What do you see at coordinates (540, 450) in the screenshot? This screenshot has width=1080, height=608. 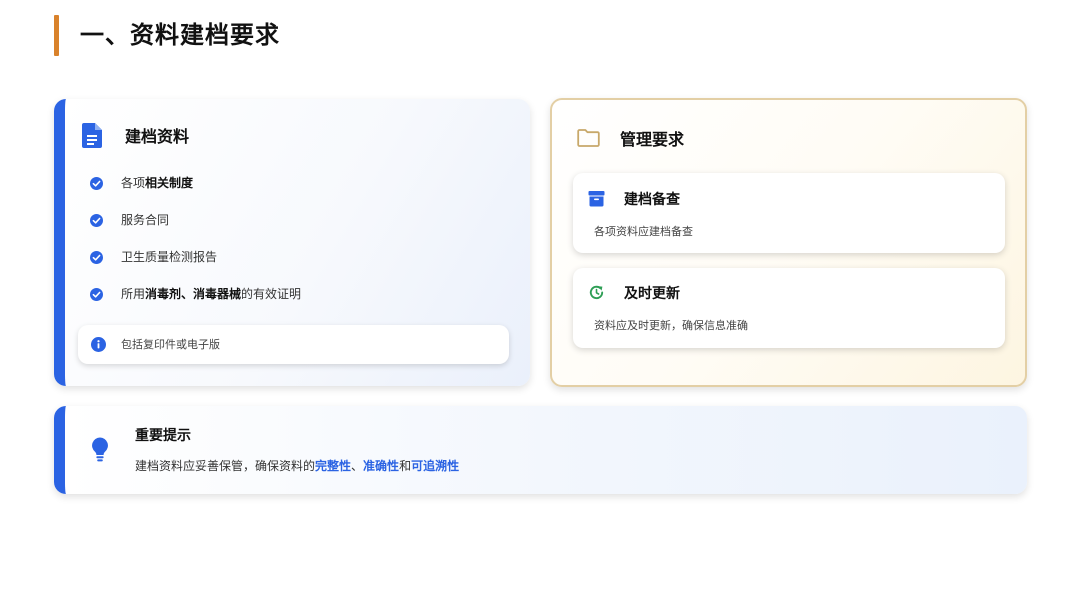 I see `important-tip-card: 重要提示 建档资料应妥善保管，确保资料的完整性、准确性和可追溯性` at bounding box center [540, 450].